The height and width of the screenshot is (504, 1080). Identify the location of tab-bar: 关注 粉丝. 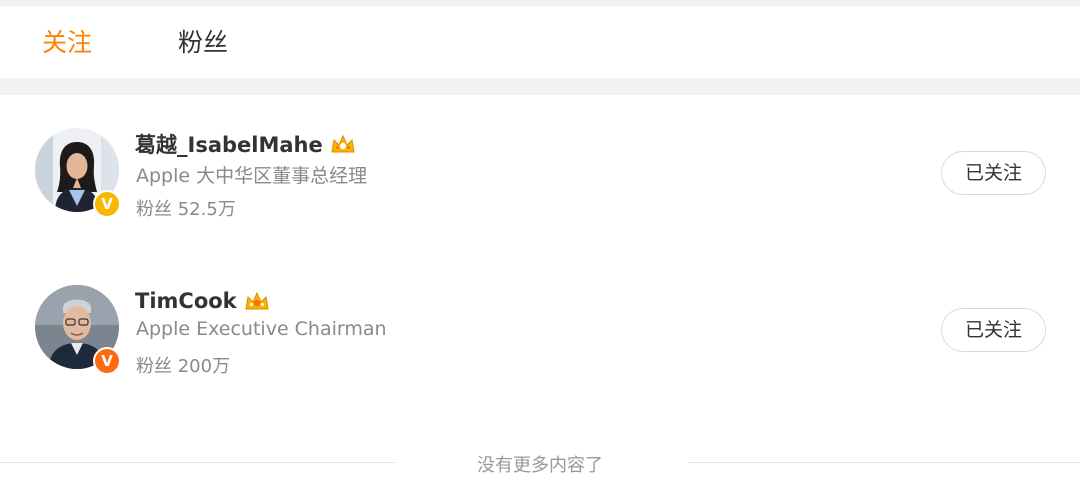
(540, 42).